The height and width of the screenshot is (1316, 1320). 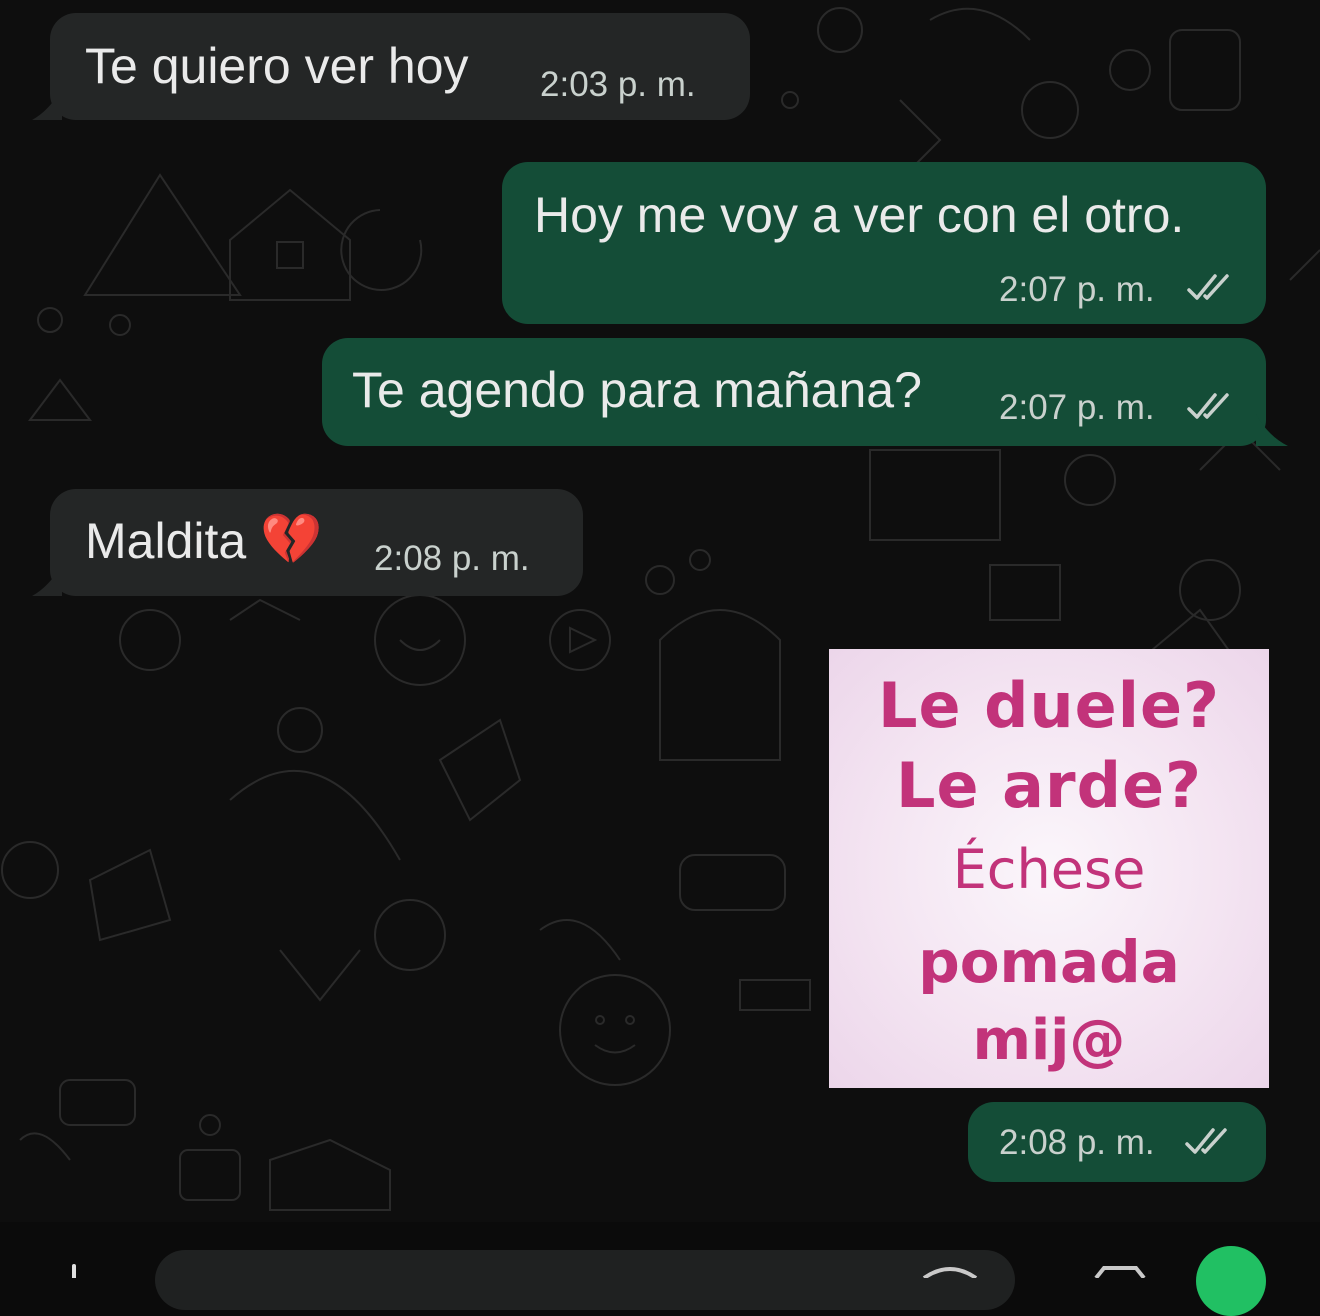 I want to click on message-input, so click(x=585, y=1280).